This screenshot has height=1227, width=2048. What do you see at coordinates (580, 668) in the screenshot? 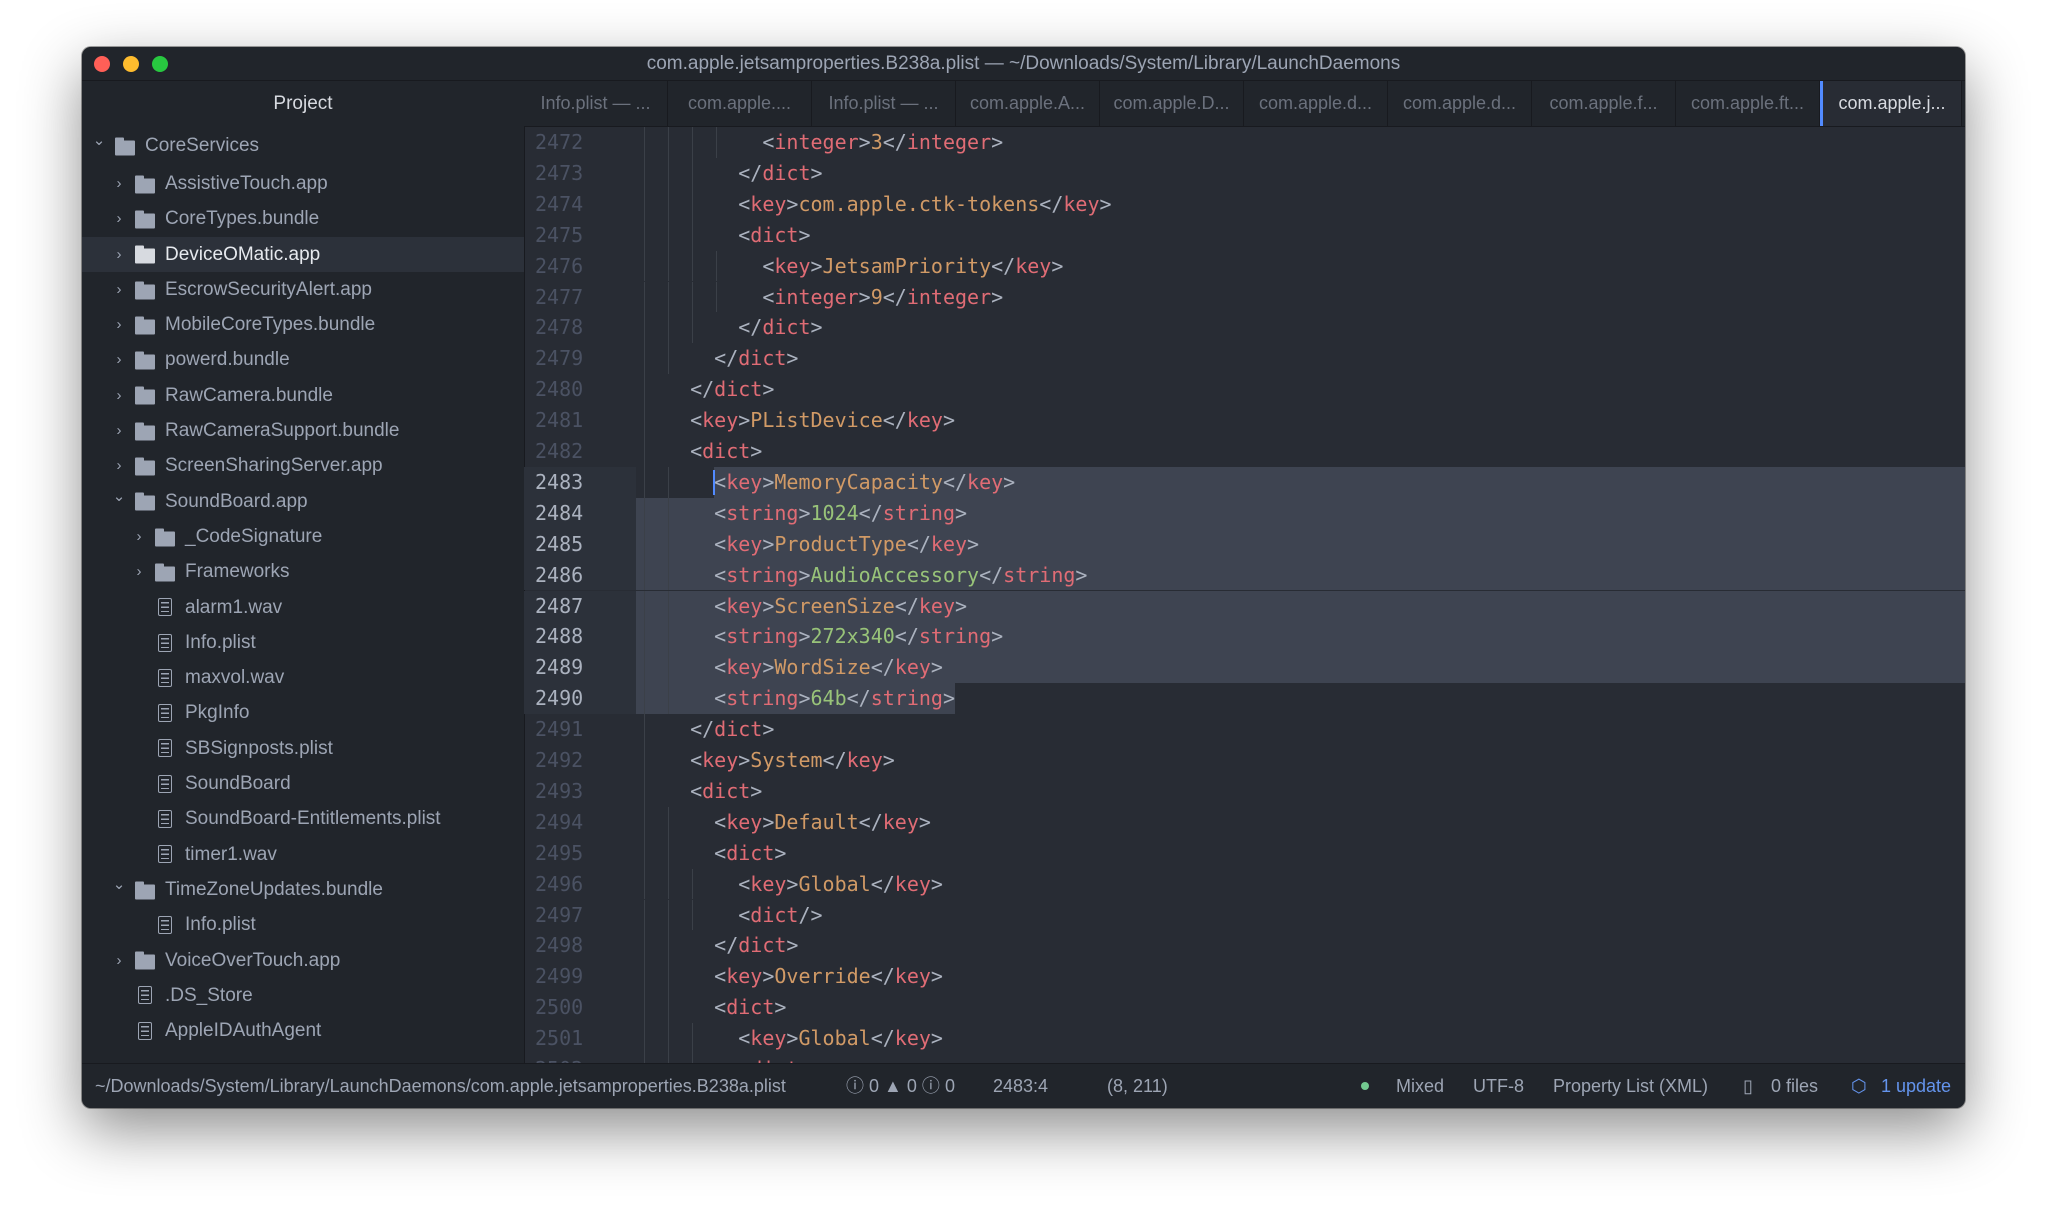
I see `line-number: 2489` at bounding box center [580, 668].